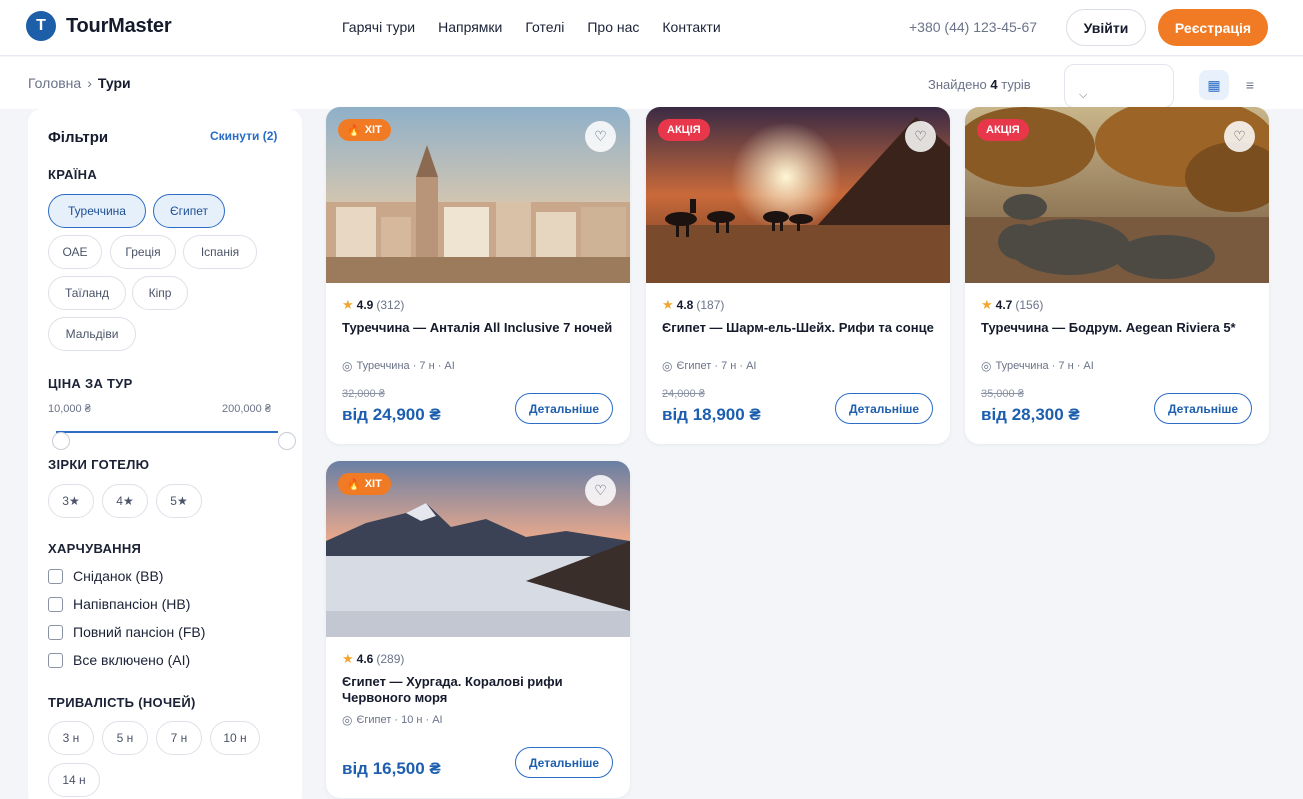 The height and width of the screenshot is (799, 1303). I want to click on country-chip-cyprus: Кіпр, so click(160, 293).